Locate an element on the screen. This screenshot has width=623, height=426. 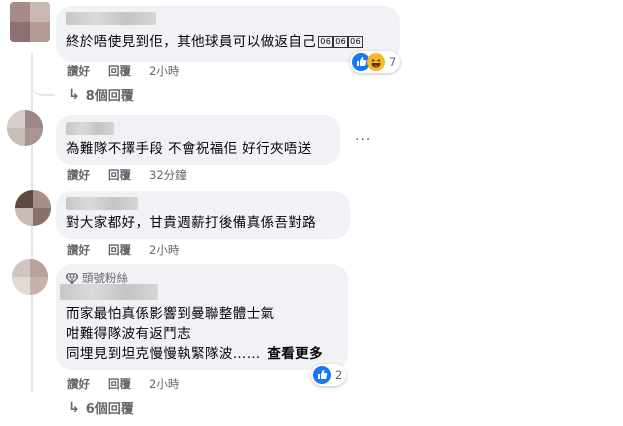
comment-bubble: 終於唔使見到佢，其他球員可以做返自己 06 06 06 is located at coordinates (228, 34).